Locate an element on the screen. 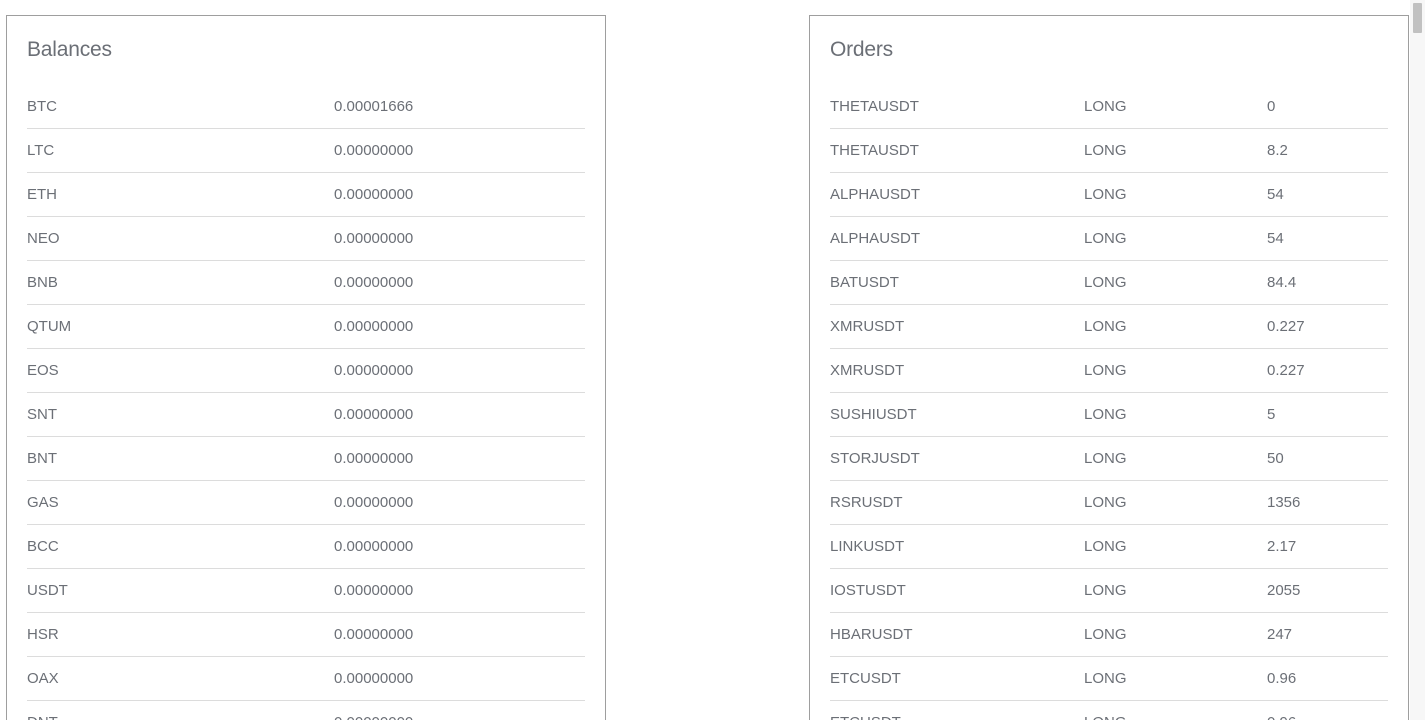 The image size is (1425, 720). balance-asset: SNT is located at coordinates (42, 414).